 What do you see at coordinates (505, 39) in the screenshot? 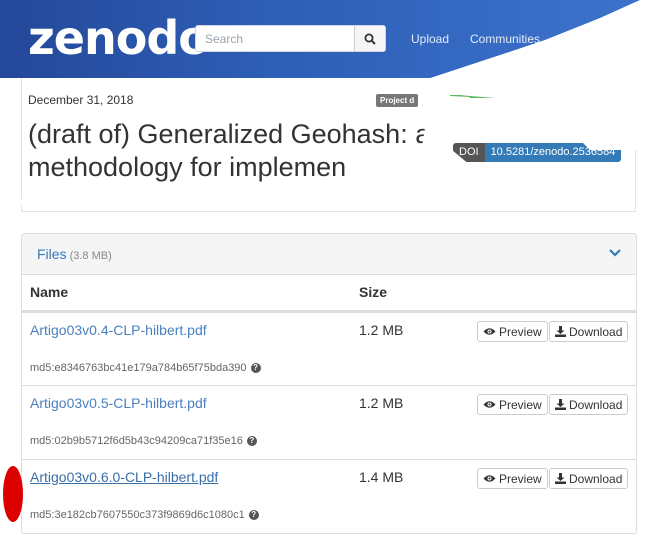
I see `nav-communities-link: Communities` at bounding box center [505, 39].